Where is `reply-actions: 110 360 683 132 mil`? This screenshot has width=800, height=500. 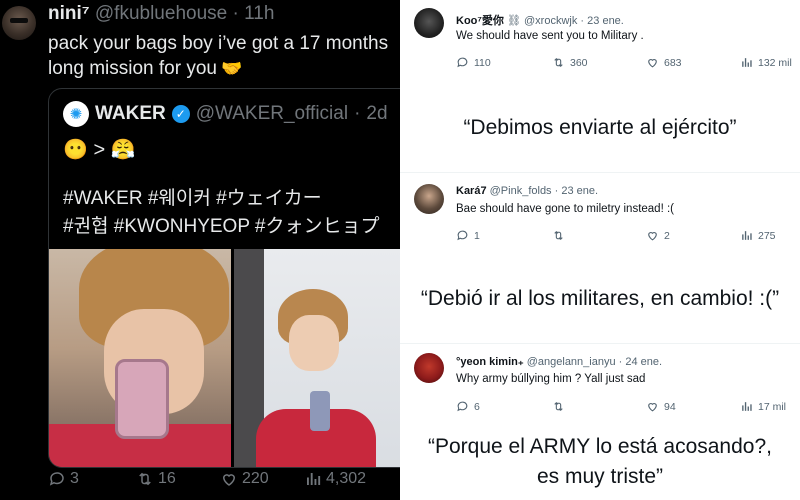 reply-actions: 110 360 683 132 mil is located at coordinates (626, 64).